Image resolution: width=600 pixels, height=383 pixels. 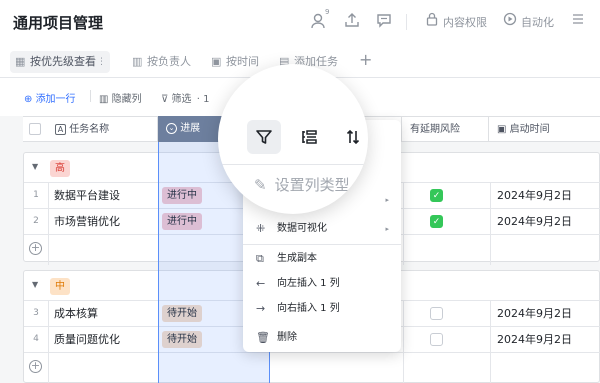 I want to click on set-column-type-item: ✎ 设置列类型, so click(x=302, y=184).